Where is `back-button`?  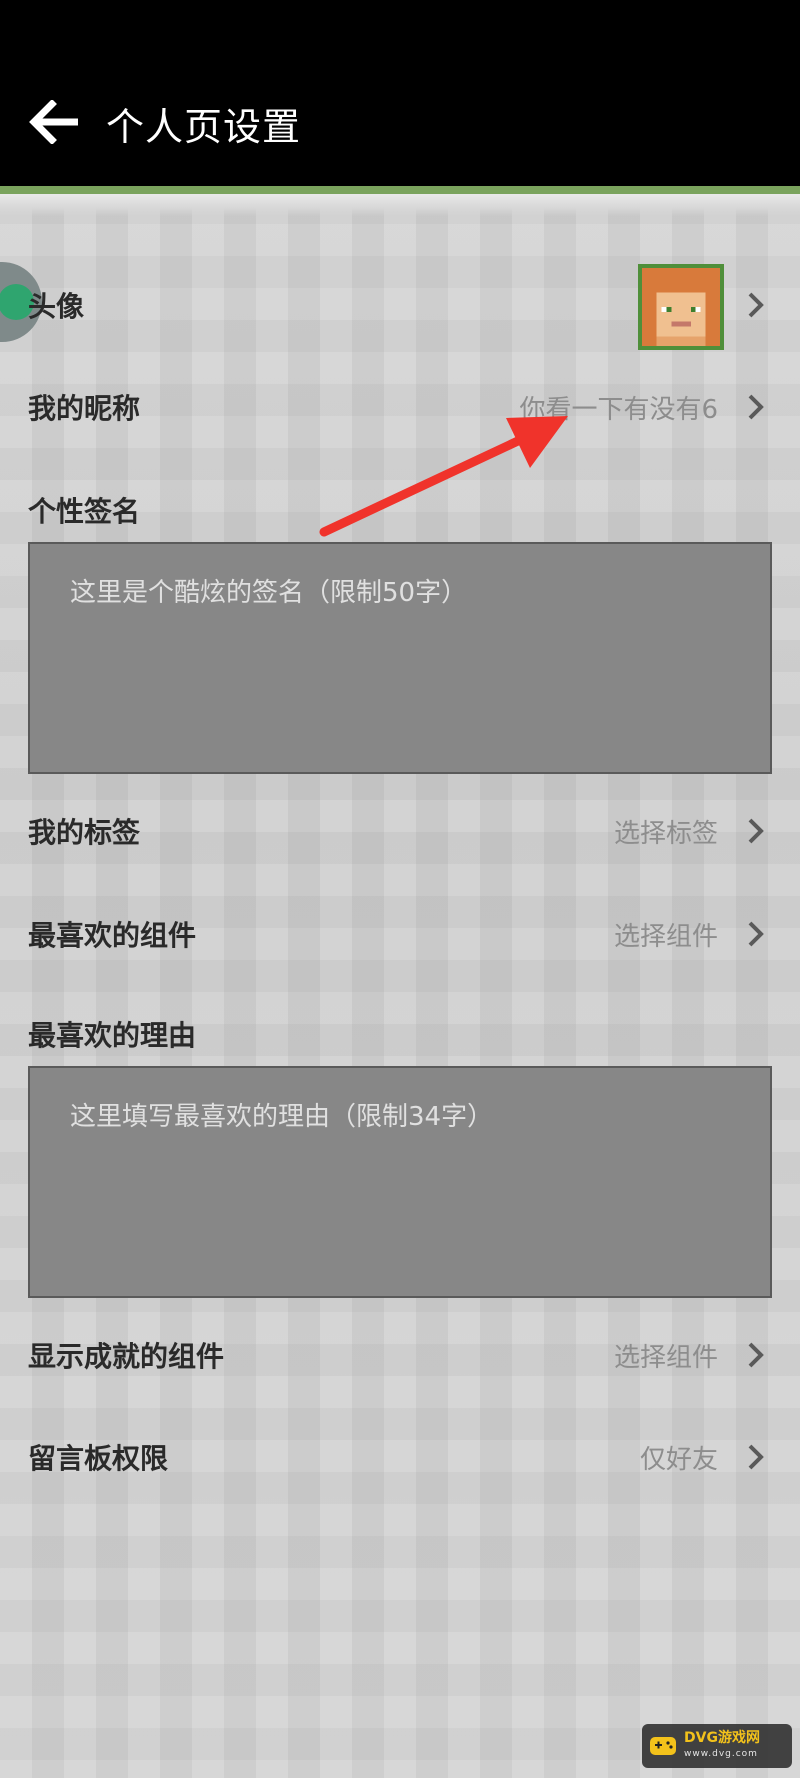 back-button is located at coordinates (54, 122).